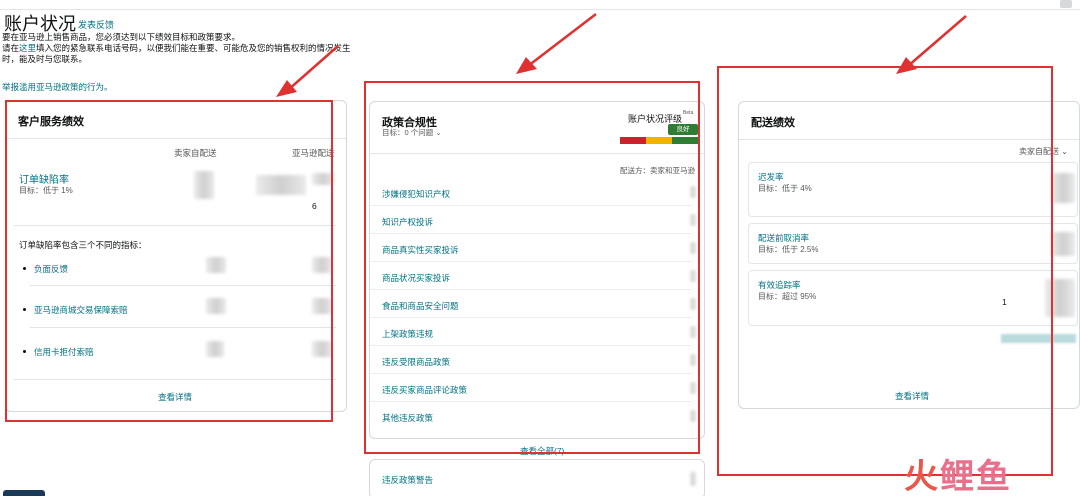  Describe the element at coordinates (407, 334) in the screenshot. I see `policy-item-link: 上架政策违规` at that location.